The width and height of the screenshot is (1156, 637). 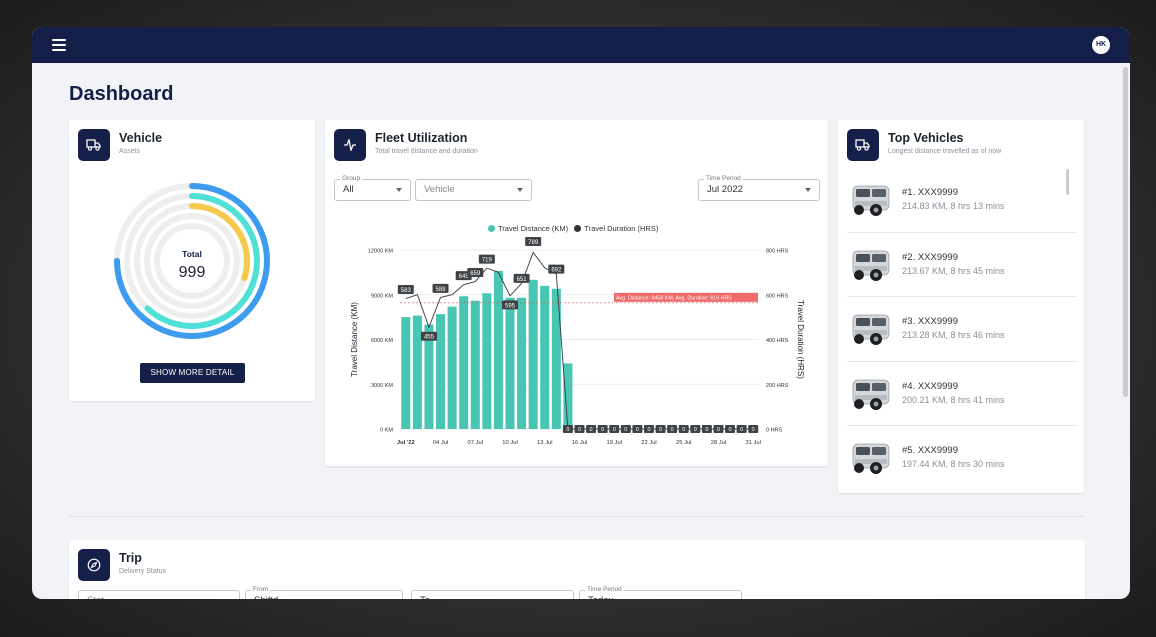 I want to click on top-vehicle-item: #4. XXX9999 200.21 KM, 8 hrs 41 mins, so click(x=962, y=394).